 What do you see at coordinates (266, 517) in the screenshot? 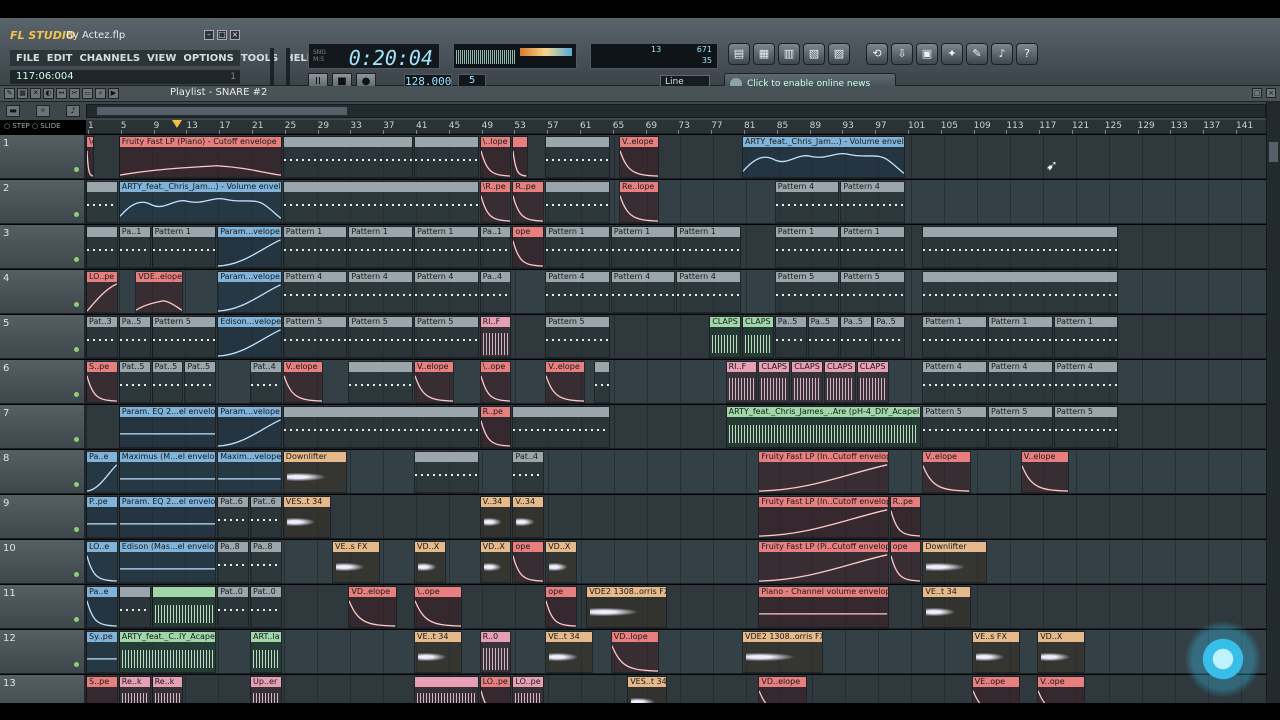
I see `playlist-clip: Pat..6` at bounding box center [266, 517].